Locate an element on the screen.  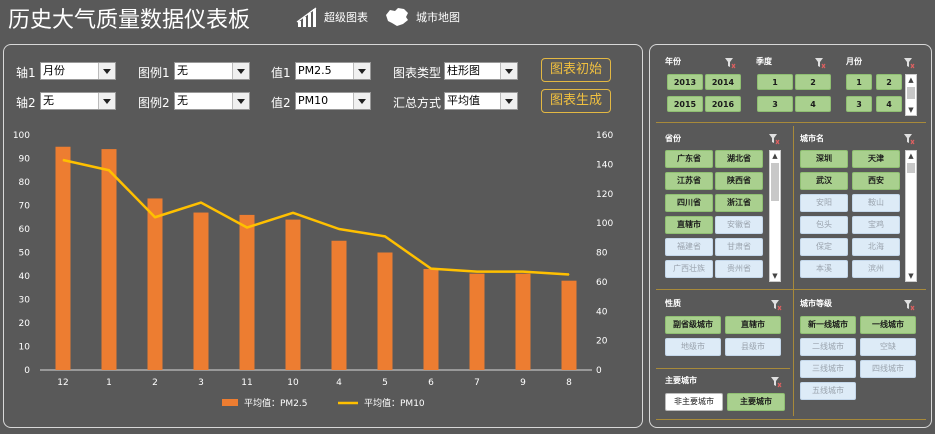
province-chip: 甘肃省 is located at coordinates (739, 247).